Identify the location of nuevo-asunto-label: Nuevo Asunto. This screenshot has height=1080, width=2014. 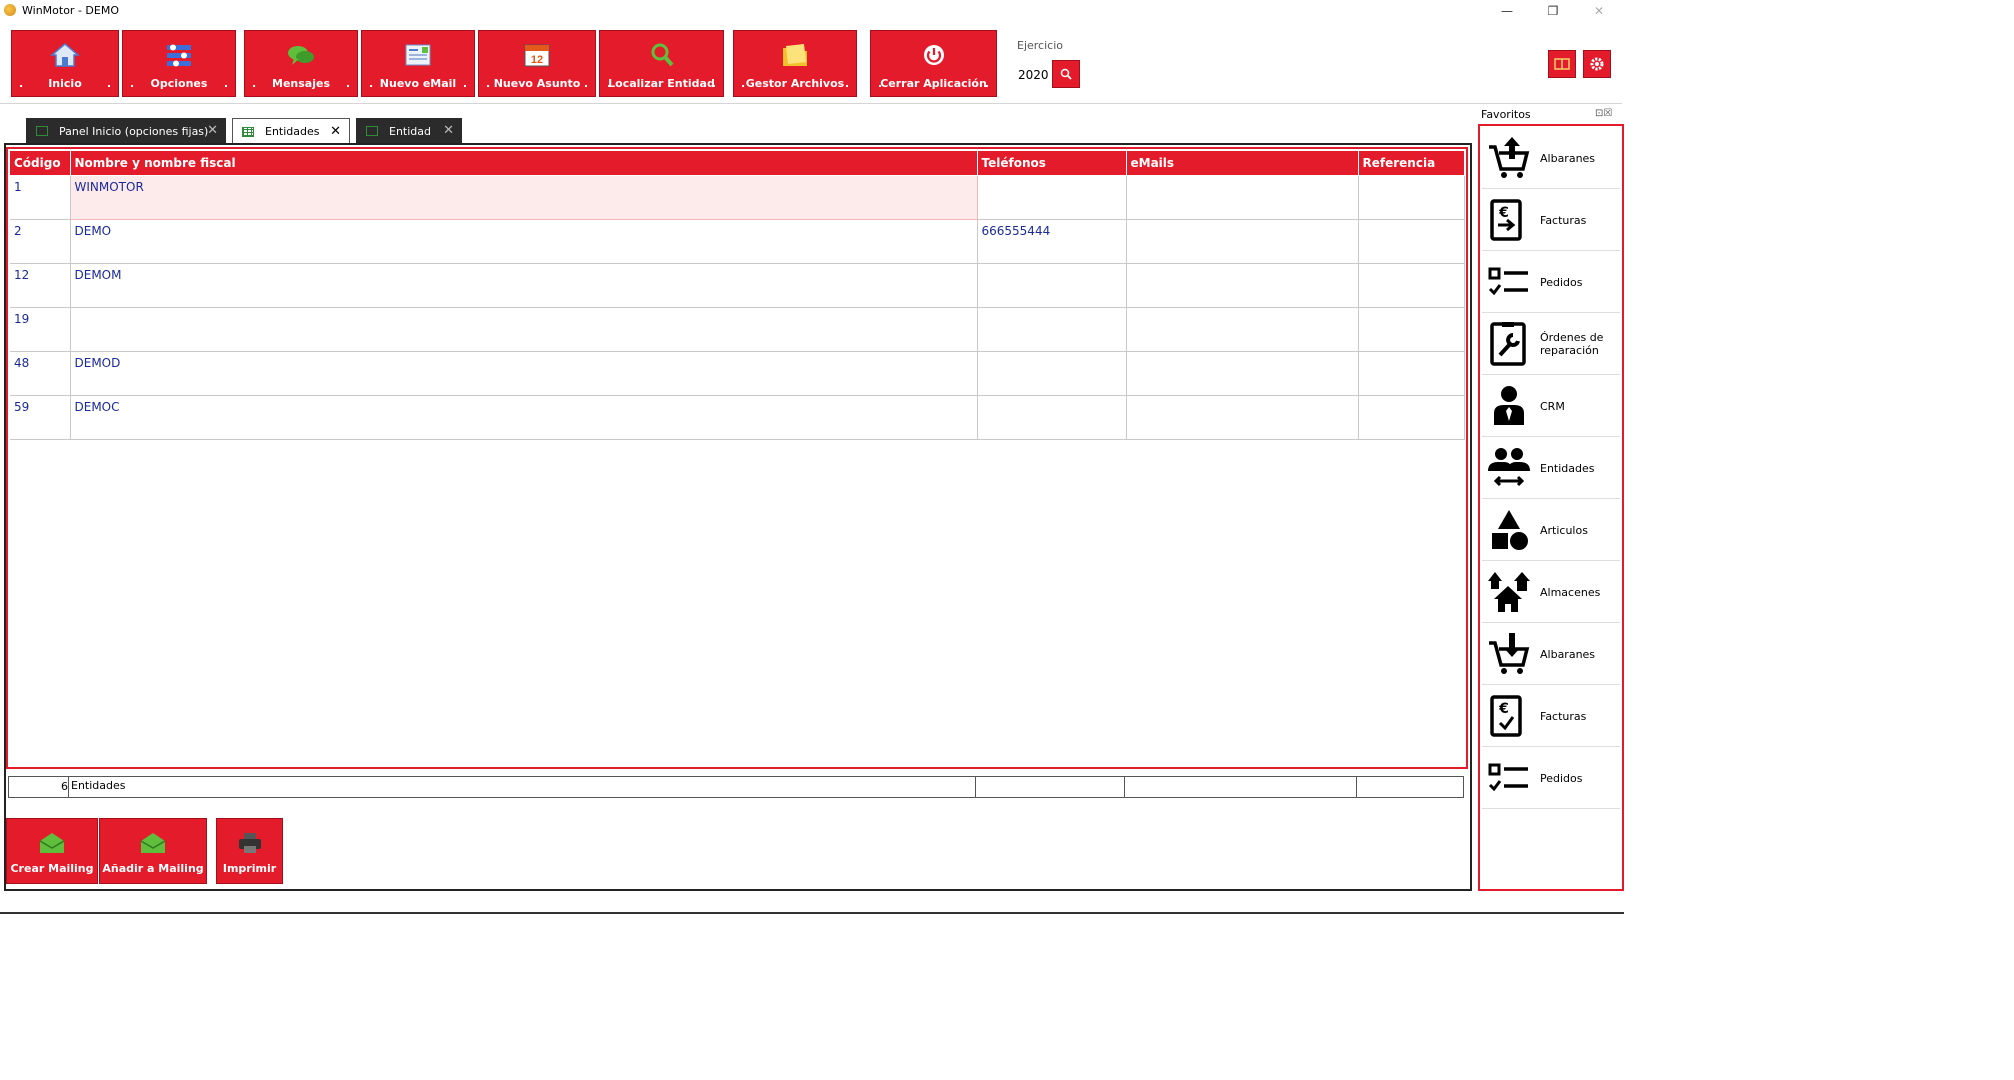
(537, 83).